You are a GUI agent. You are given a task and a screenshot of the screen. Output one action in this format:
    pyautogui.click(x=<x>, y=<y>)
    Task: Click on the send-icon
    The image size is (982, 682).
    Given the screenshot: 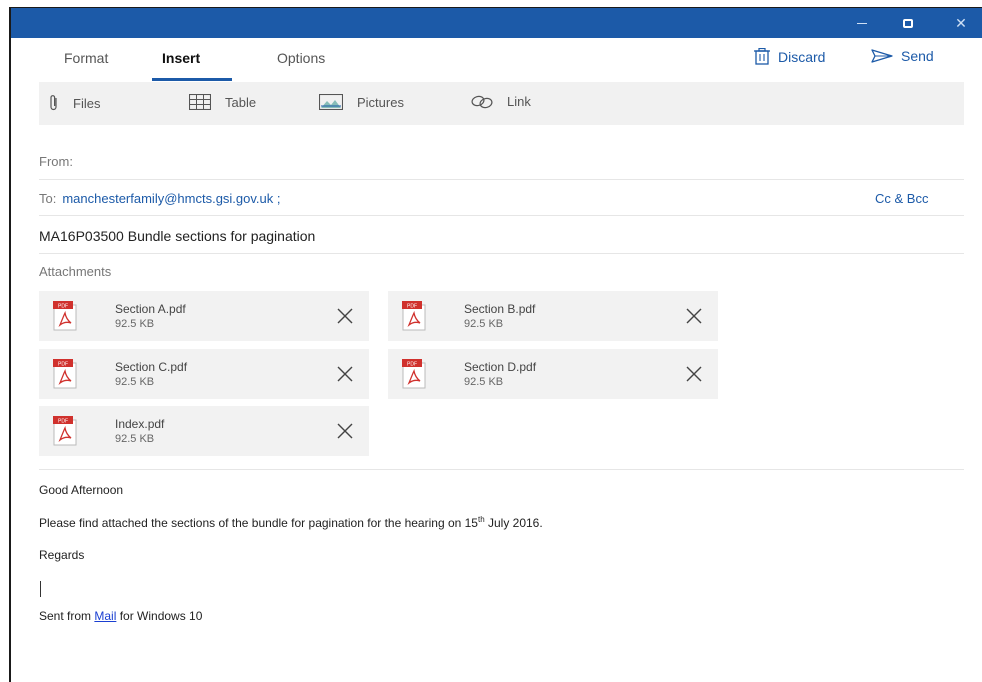 What is the action you would take?
    pyautogui.click(x=882, y=56)
    